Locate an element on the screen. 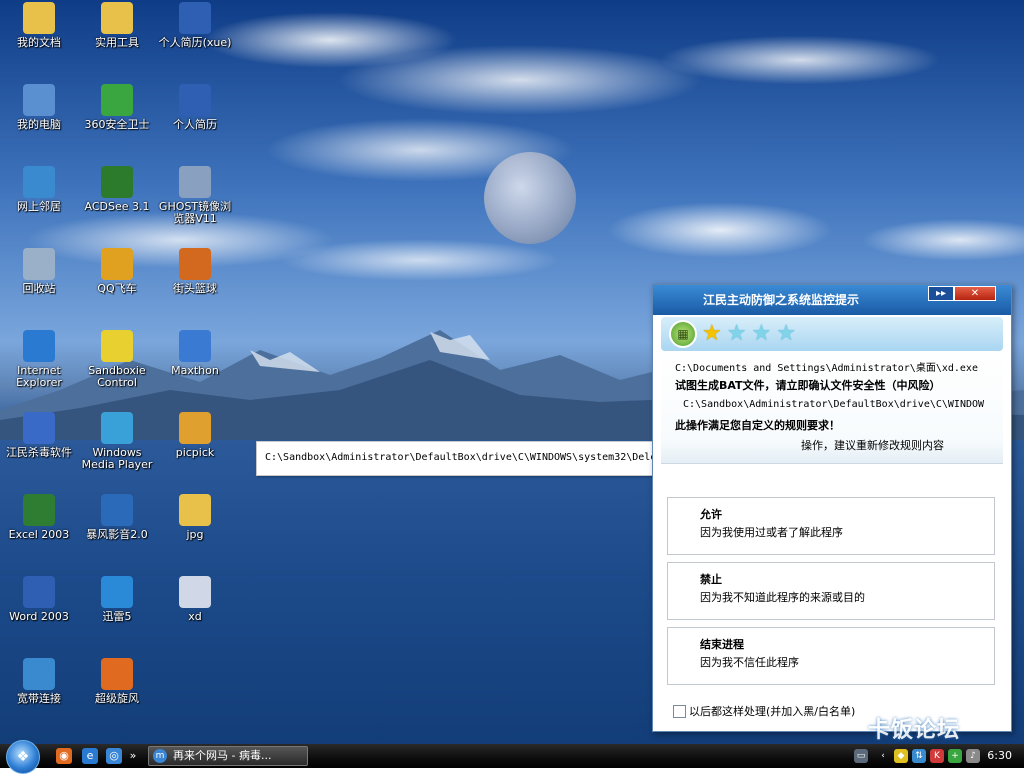  desktop-icon-label: 暴风影音2.0 is located at coordinates (117, 534).